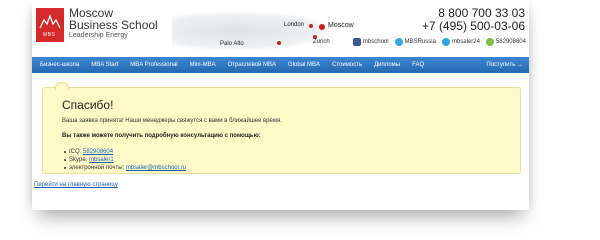  I want to click on phone-moscow: +7 (495) 500-03-06, so click(473, 26).